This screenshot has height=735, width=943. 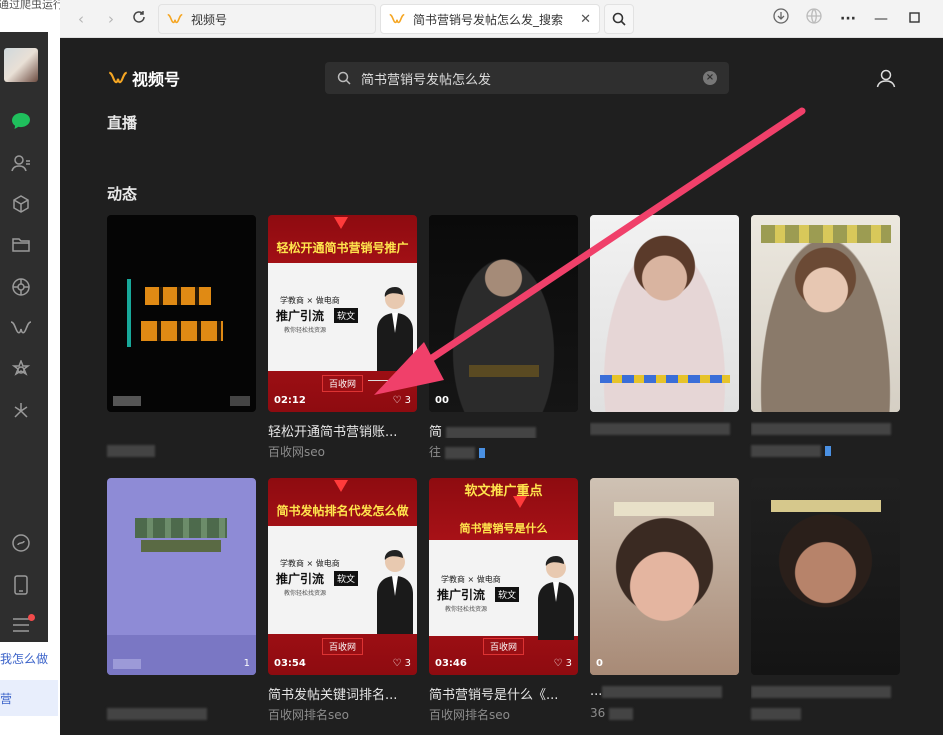 I want to click on folder-icon, so click(x=21, y=245).